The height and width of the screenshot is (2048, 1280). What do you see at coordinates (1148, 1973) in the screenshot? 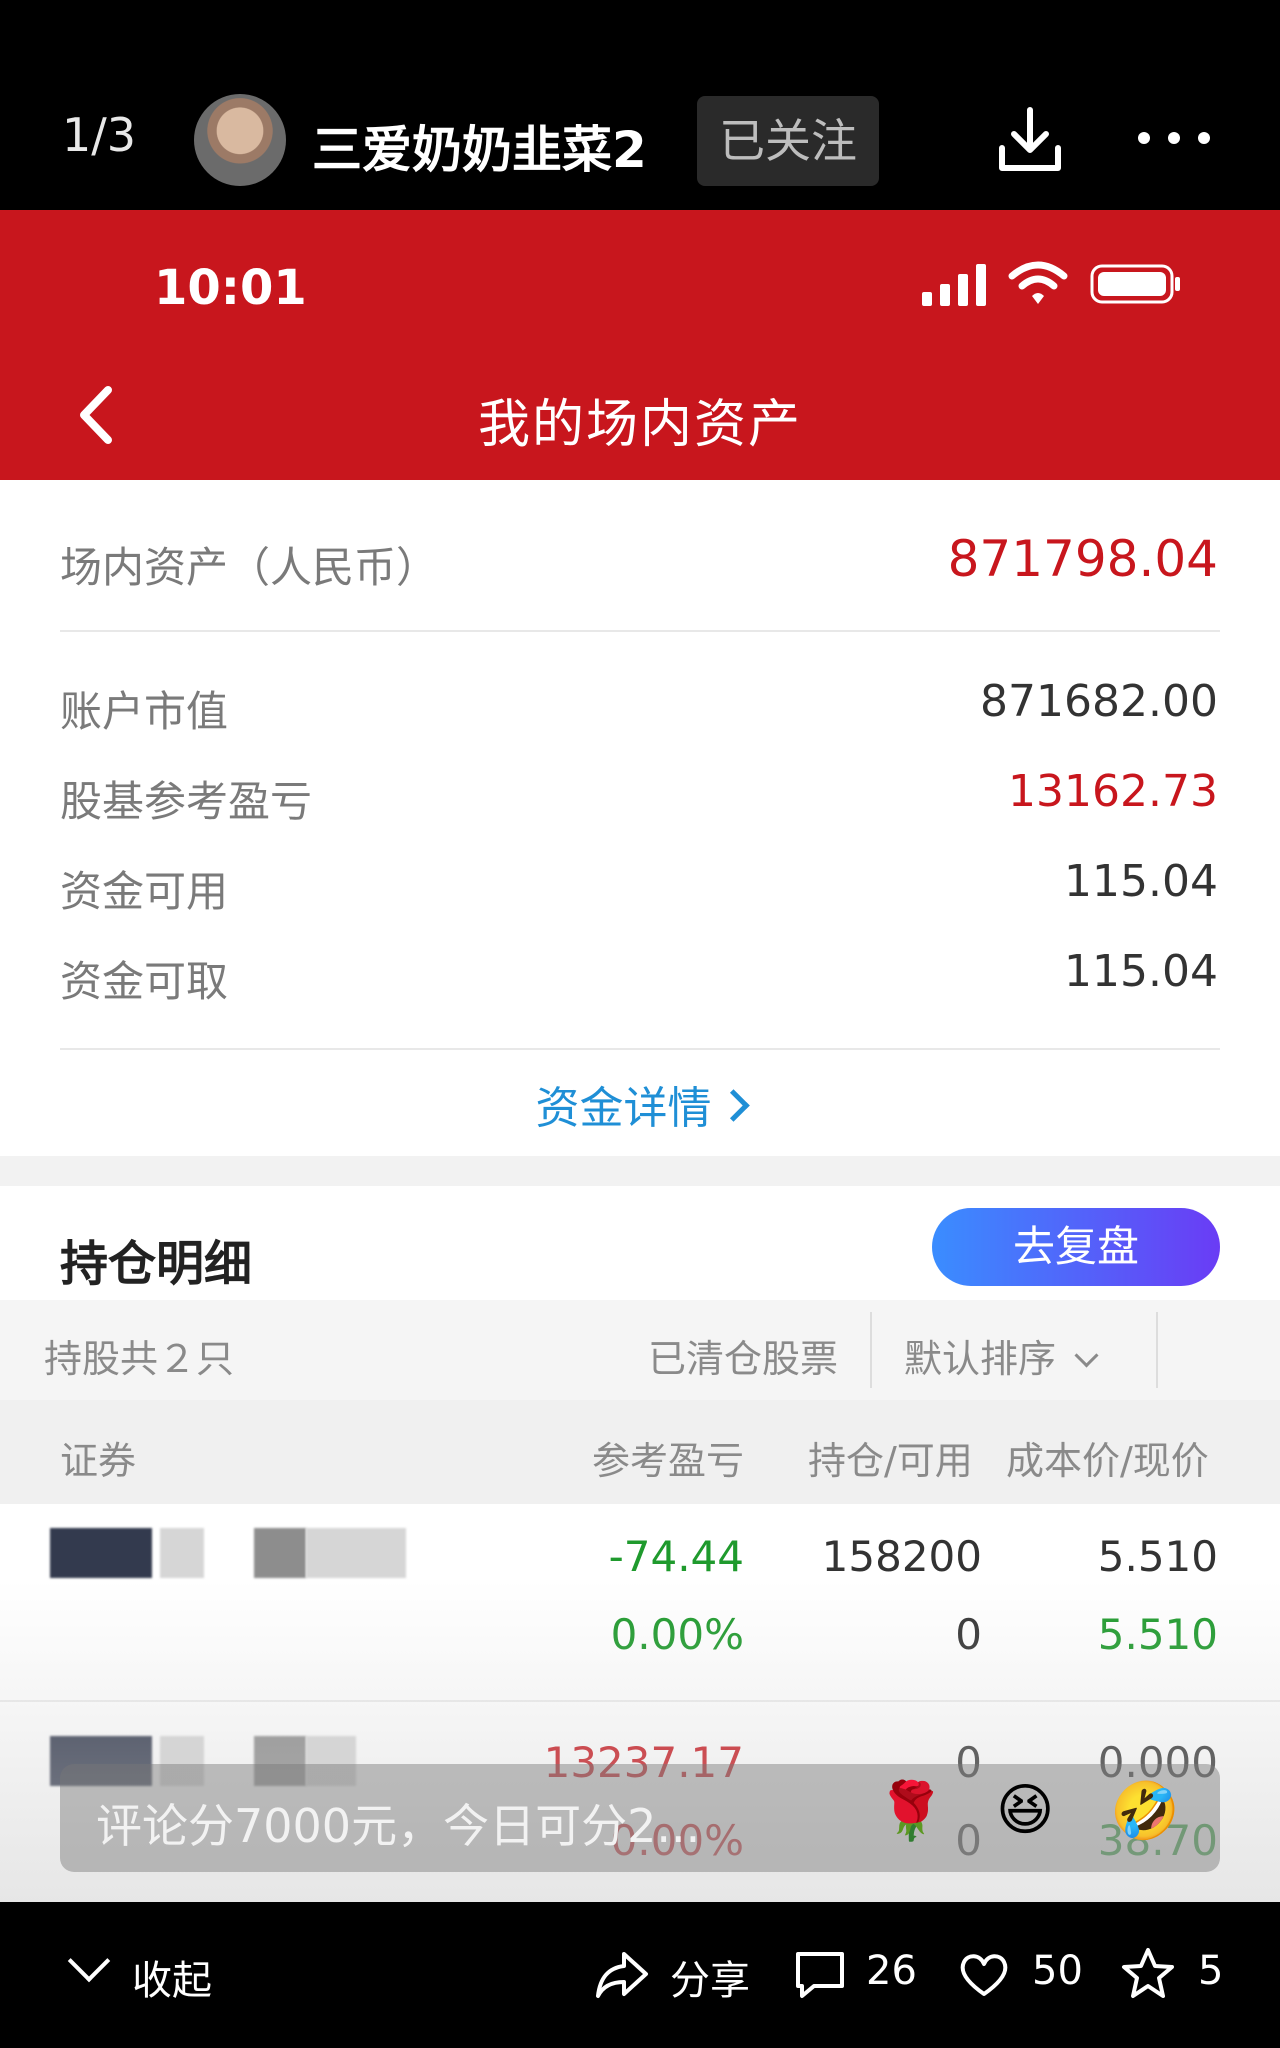
I see `star-icon` at bounding box center [1148, 1973].